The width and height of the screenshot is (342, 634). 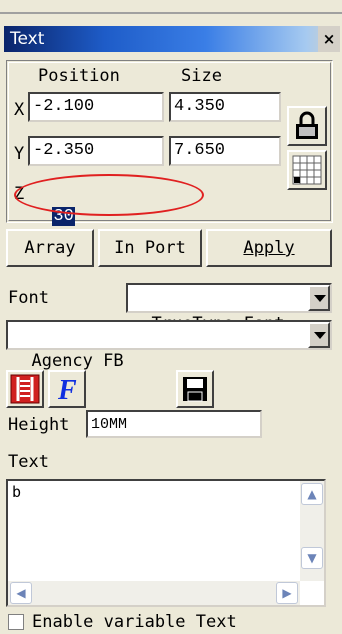 What do you see at coordinates (171, 7) in the screenshot?
I see `top-separator` at bounding box center [171, 7].